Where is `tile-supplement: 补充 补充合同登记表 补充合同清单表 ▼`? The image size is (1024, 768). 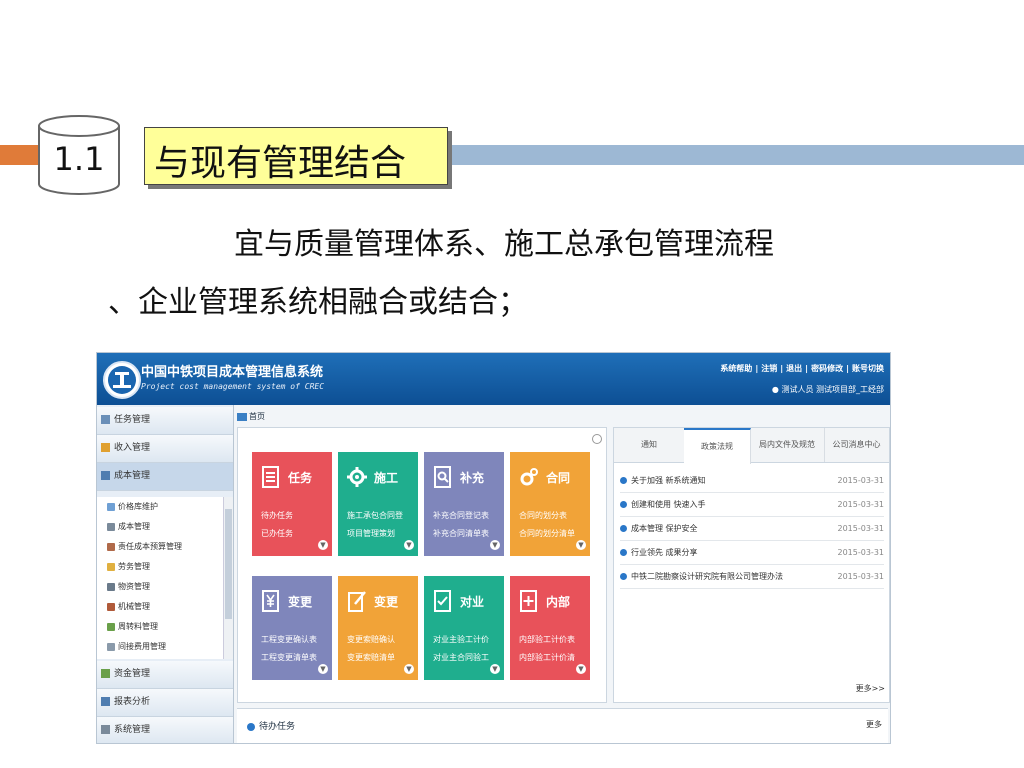
tile-supplement: 补充 补充合同登记表 补充合同清单表 ▼ is located at coordinates (464, 504).